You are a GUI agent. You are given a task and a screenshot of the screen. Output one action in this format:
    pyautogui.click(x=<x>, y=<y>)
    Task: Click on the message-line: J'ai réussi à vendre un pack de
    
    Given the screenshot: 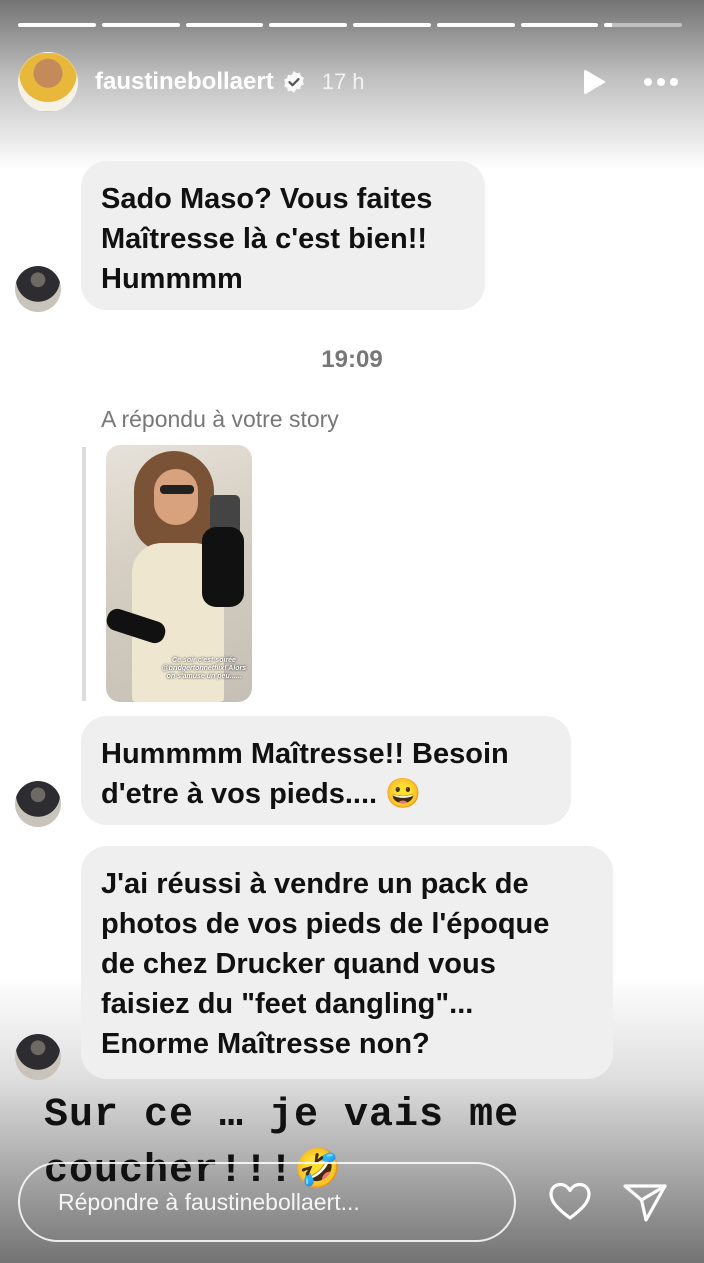 What is the action you would take?
    pyautogui.click(x=315, y=884)
    